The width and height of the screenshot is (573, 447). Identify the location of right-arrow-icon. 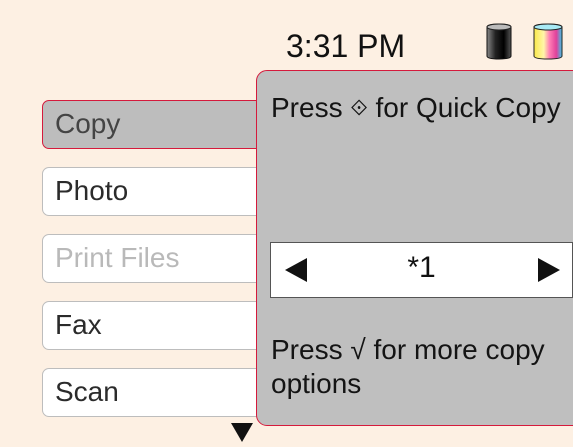
(549, 272).